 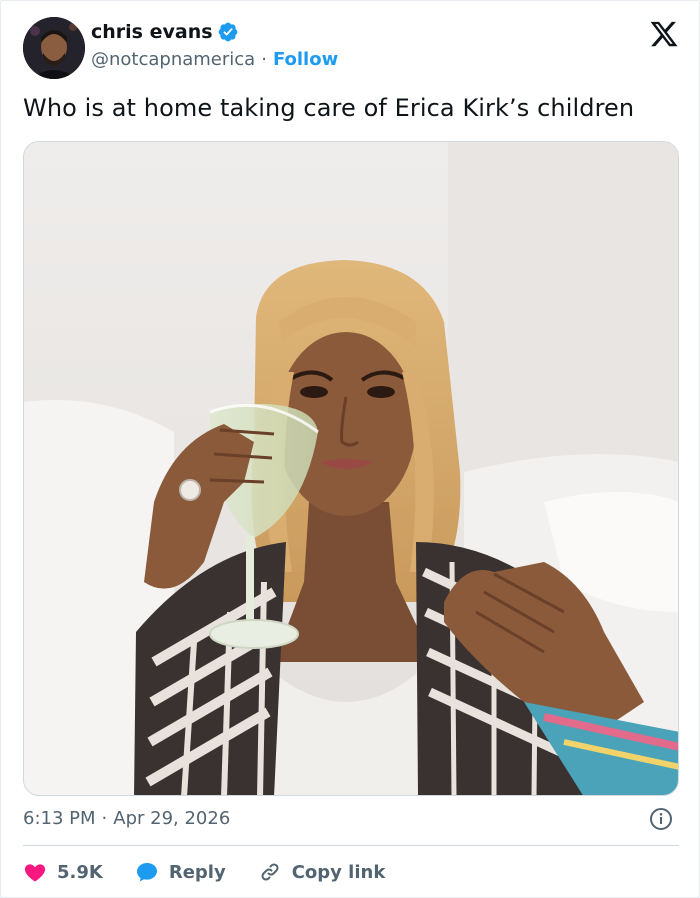 What do you see at coordinates (152, 32) in the screenshot?
I see `author-name: chris evans` at bounding box center [152, 32].